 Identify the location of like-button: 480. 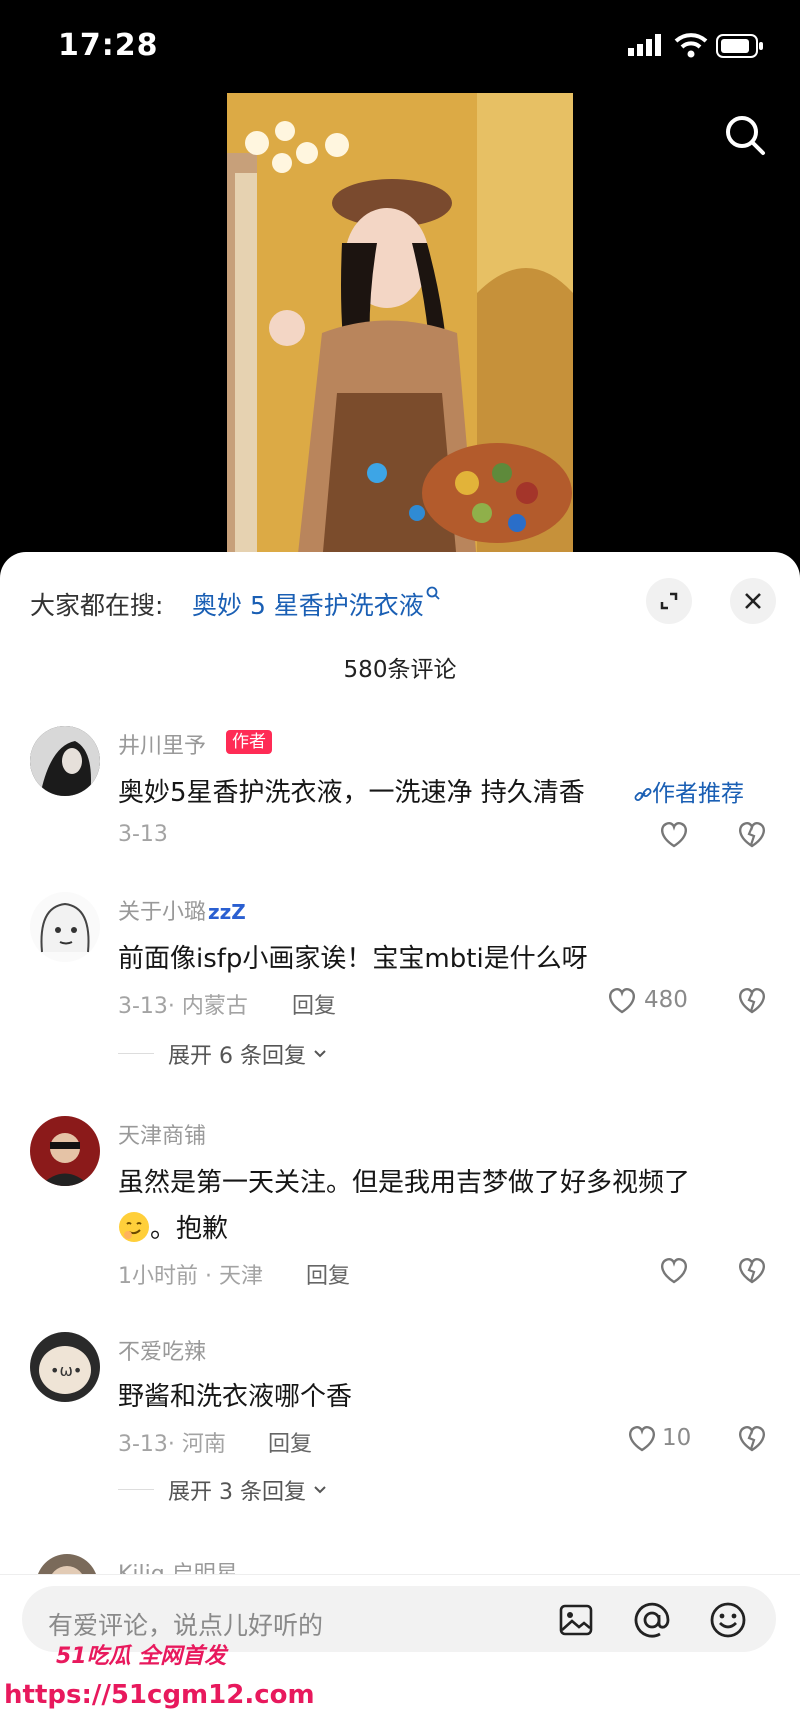
(647, 1000).